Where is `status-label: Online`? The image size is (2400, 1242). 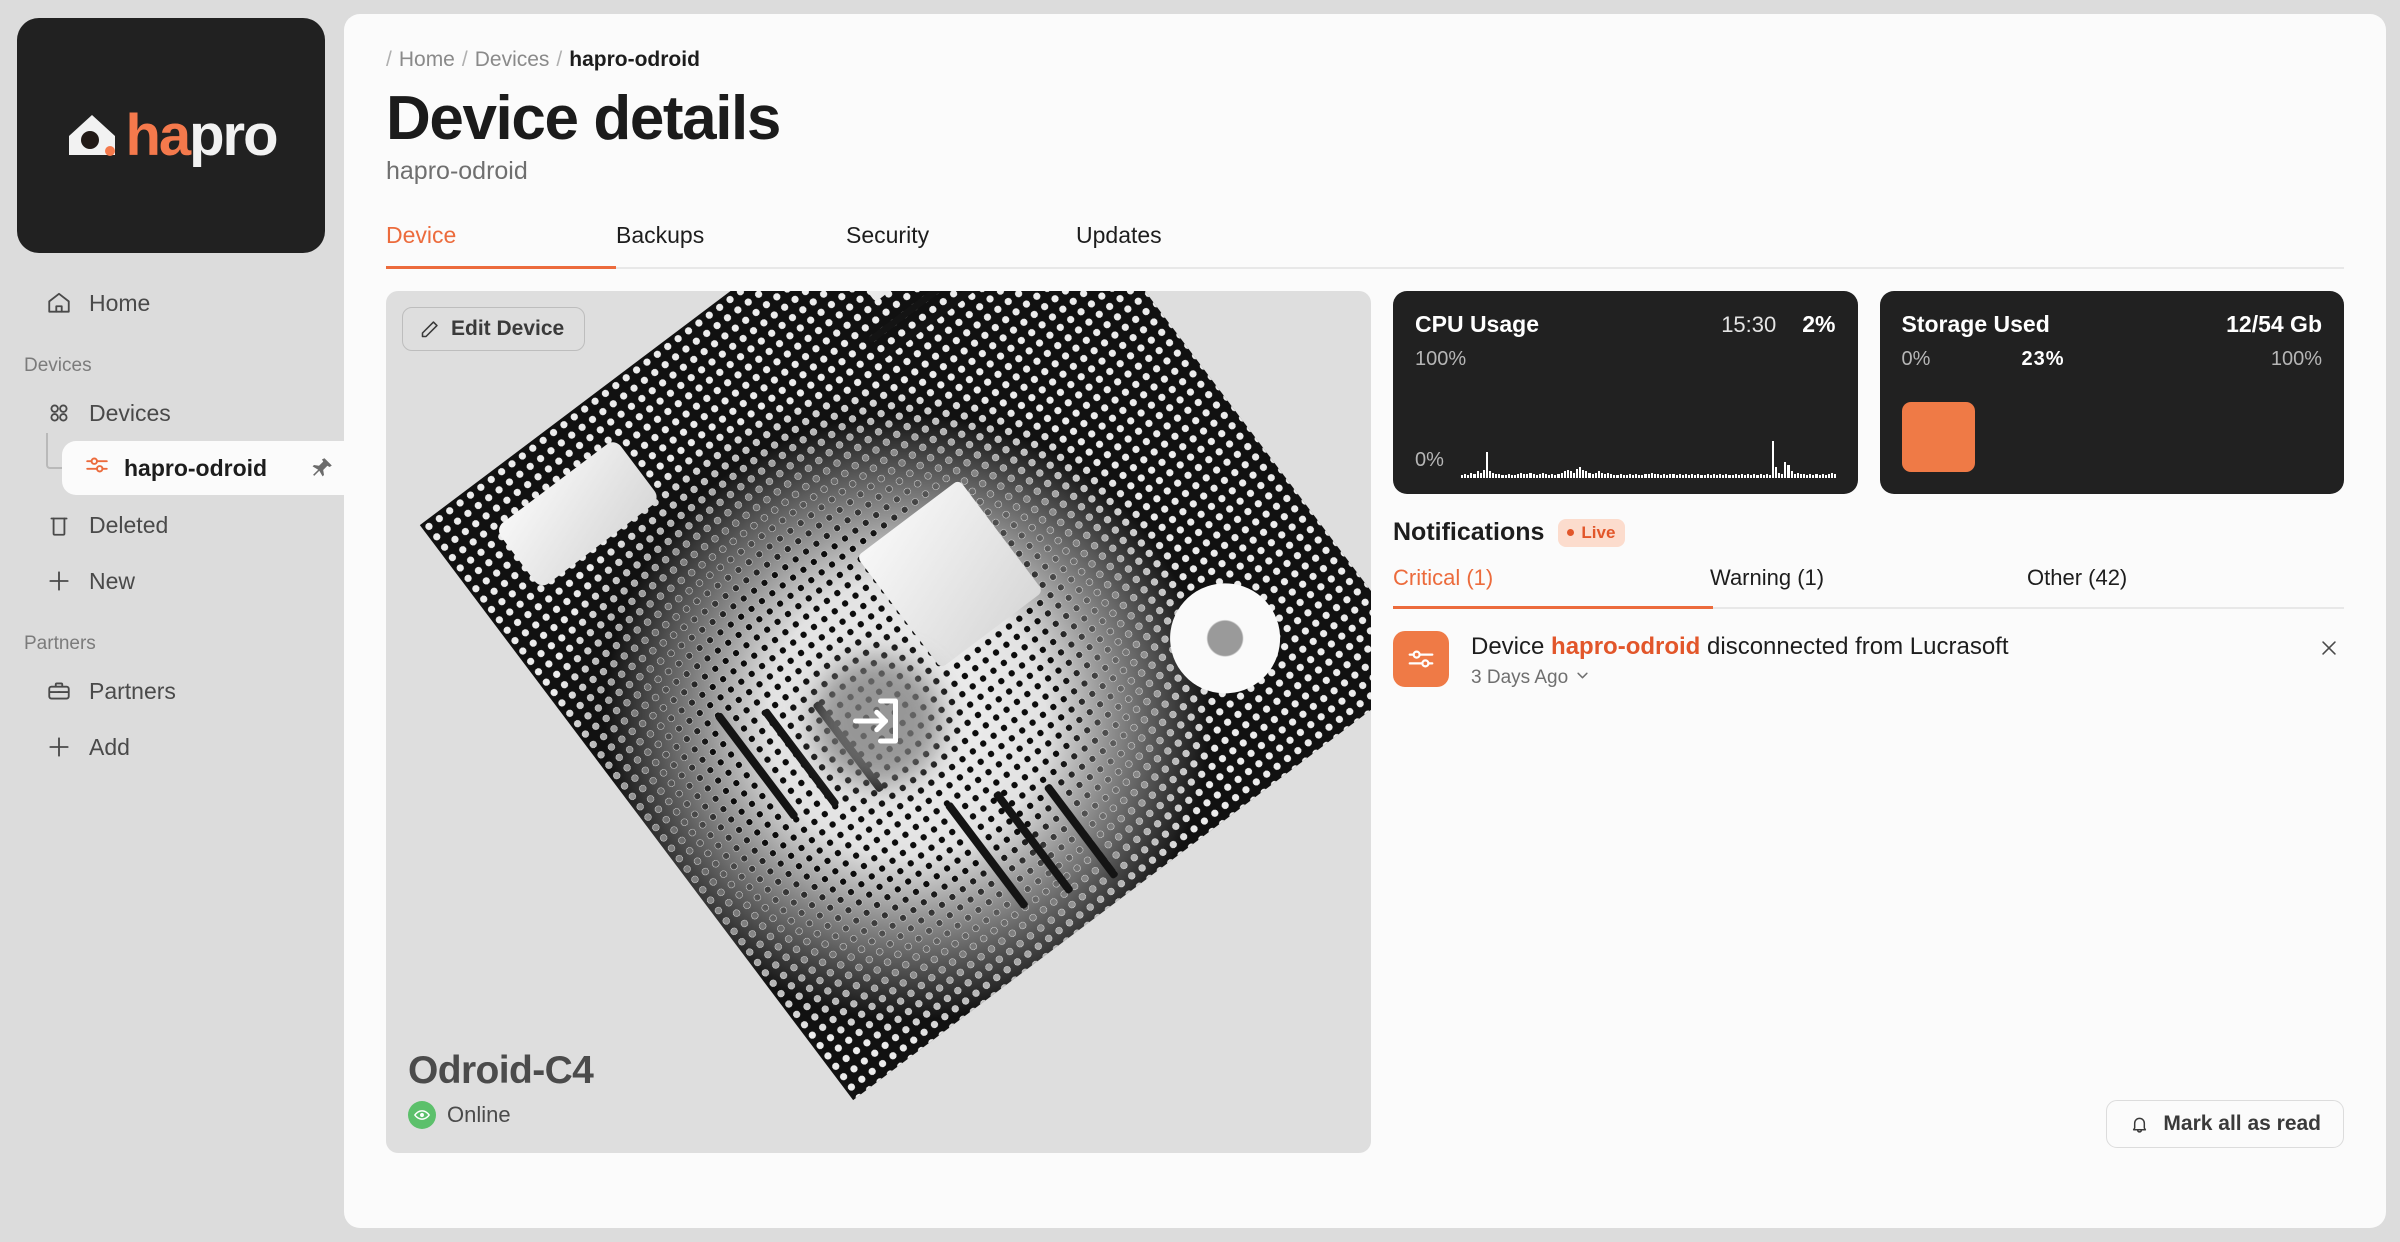 status-label: Online is located at coordinates (479, 1115).